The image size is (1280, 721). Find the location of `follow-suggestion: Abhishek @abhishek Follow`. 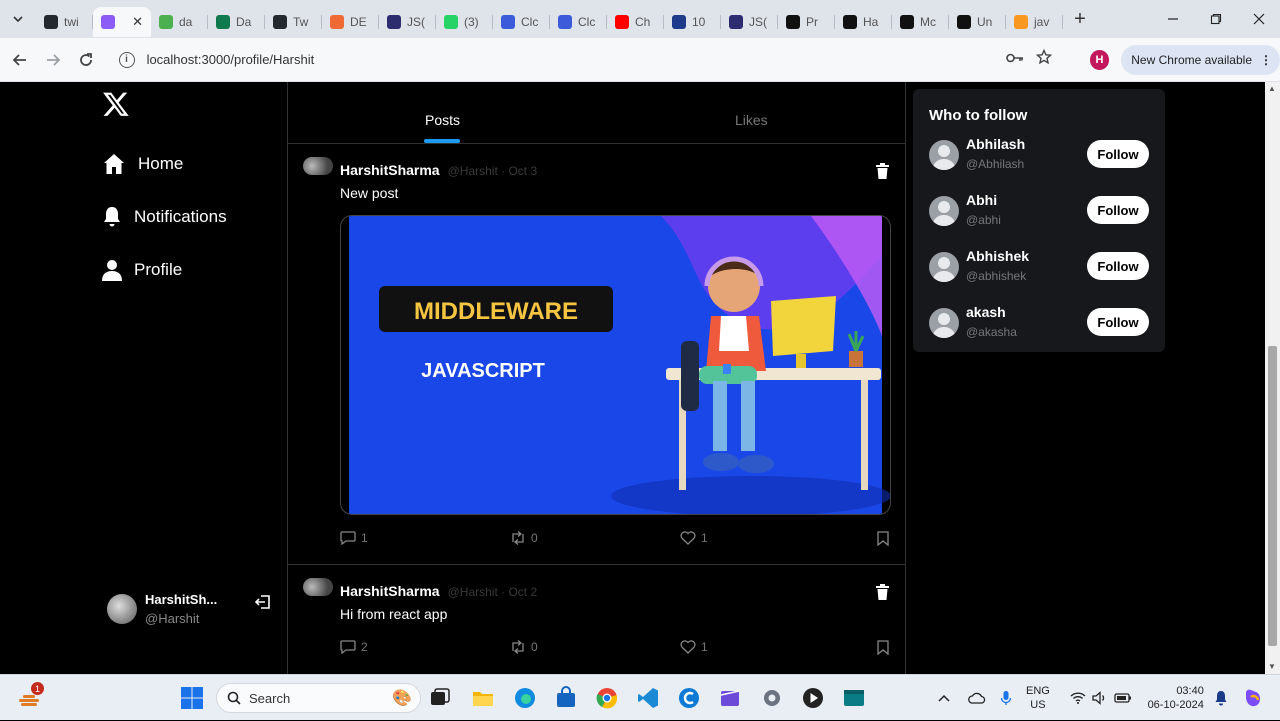

follow-suggestion: Abhishek @abhishek Follow is located at coordinates (1044, 268).